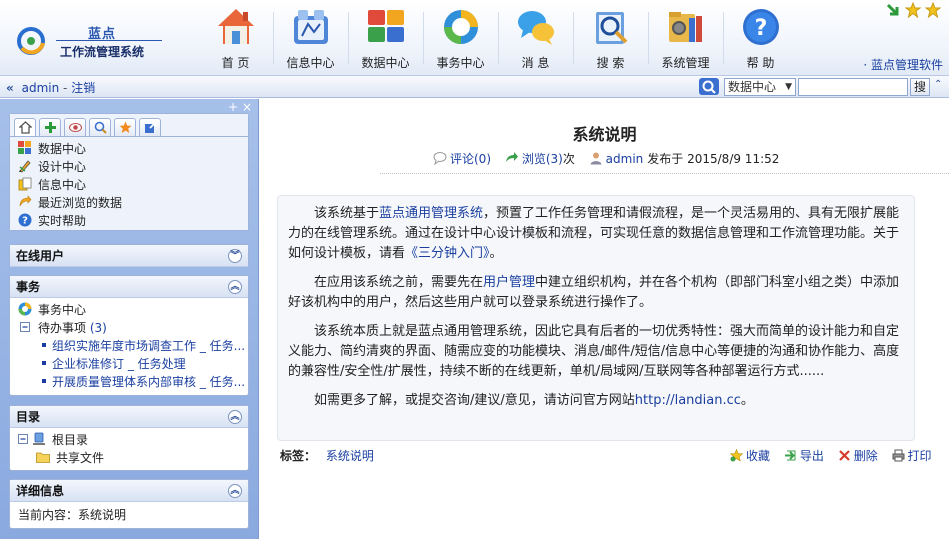 The width and height of the screenshot is (949, 539). What do you see at coordinates (129, 491) in the screenshot?
I see `detail-header: 详细信息 ︽` at bounding box center [129, 491].